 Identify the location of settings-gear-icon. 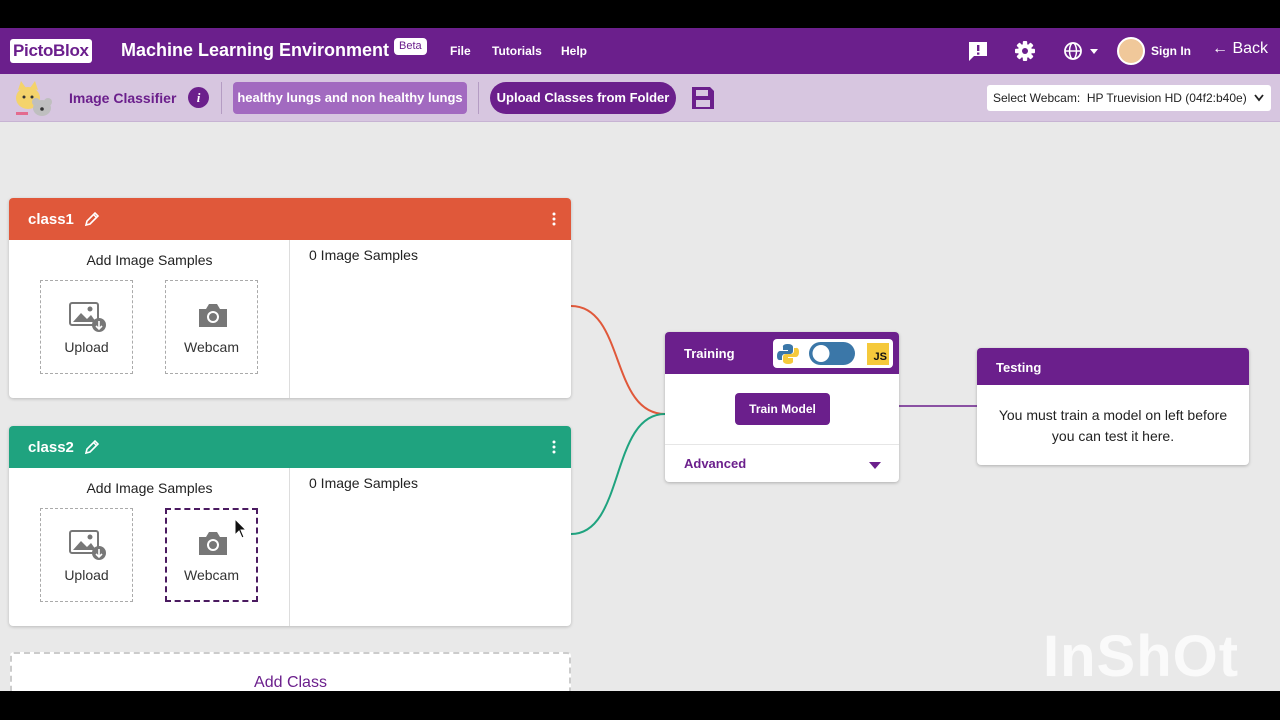
(1025, 51).